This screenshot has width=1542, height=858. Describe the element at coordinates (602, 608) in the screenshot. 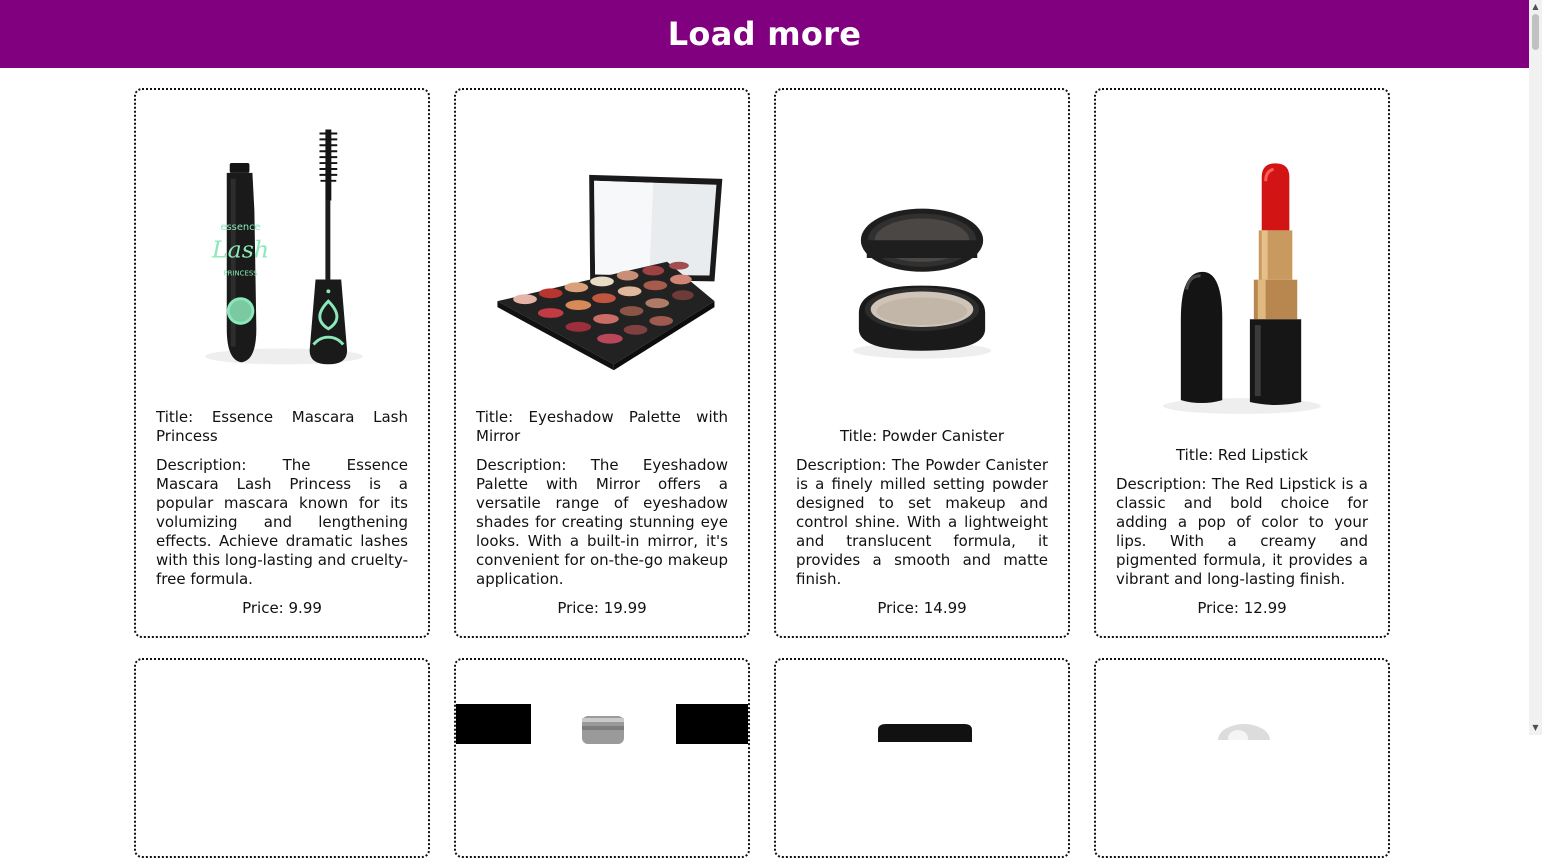

I see `product-price: Price: 19.99` at that location.